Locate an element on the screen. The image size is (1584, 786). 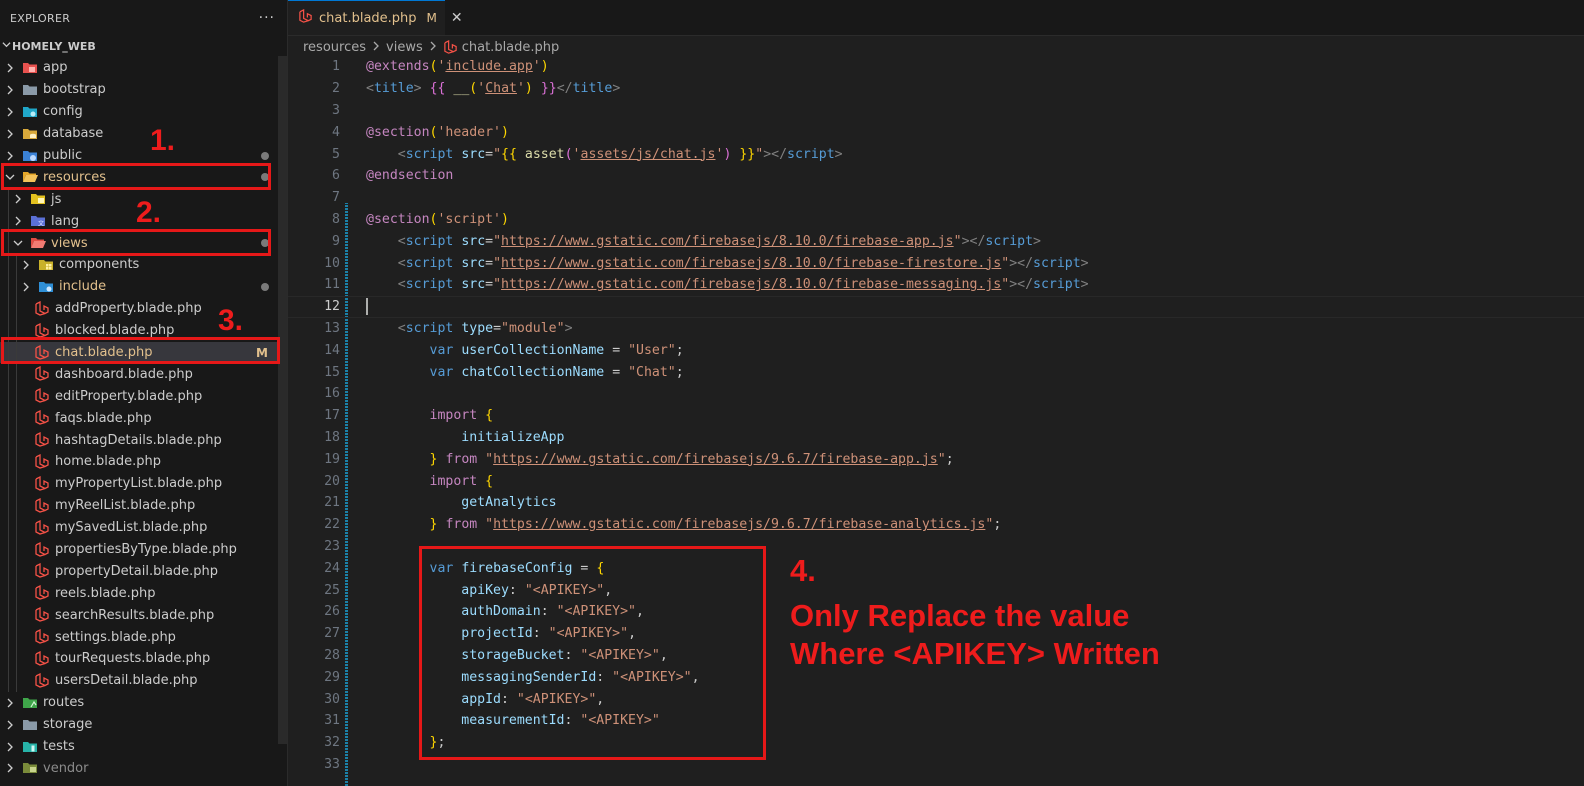
code-line: 7 is located at coordinates (936, 198).